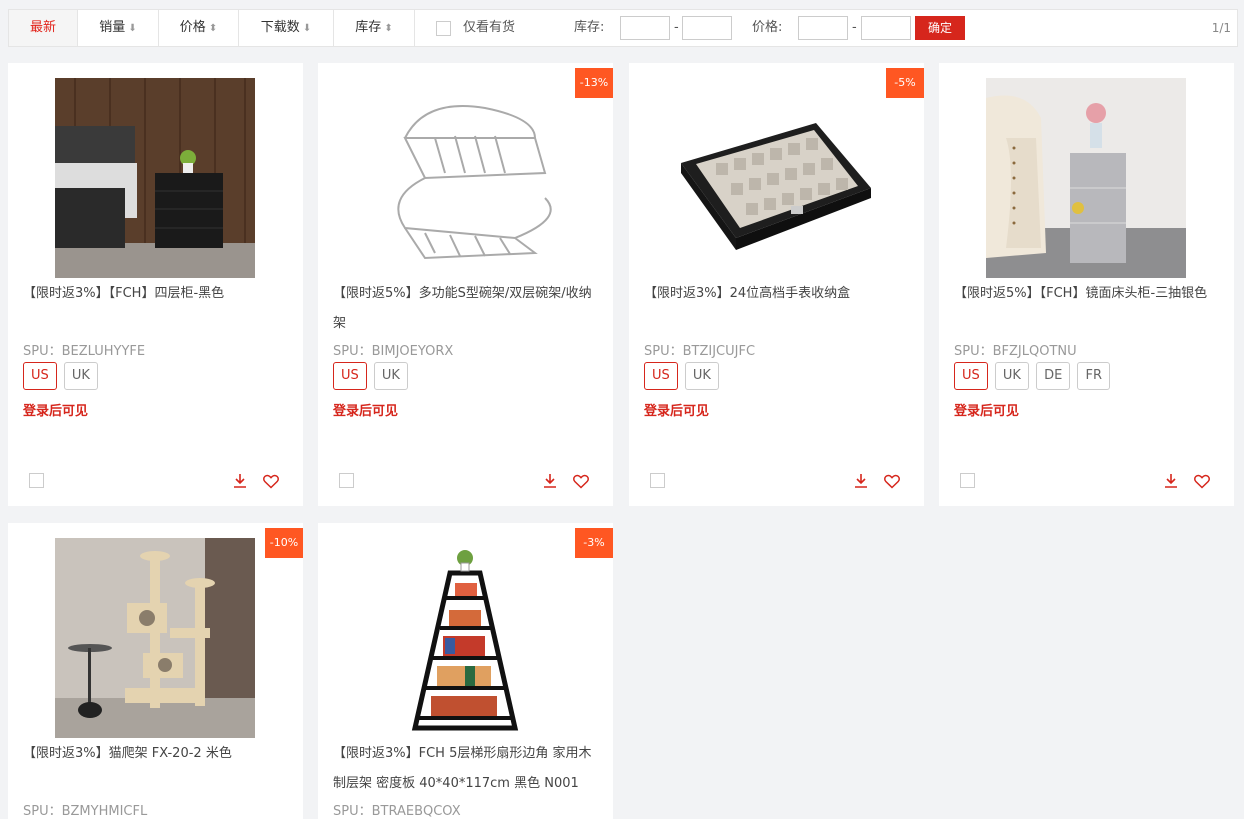  I want to click on region-tag-fr: FR, so click(1093, 376).